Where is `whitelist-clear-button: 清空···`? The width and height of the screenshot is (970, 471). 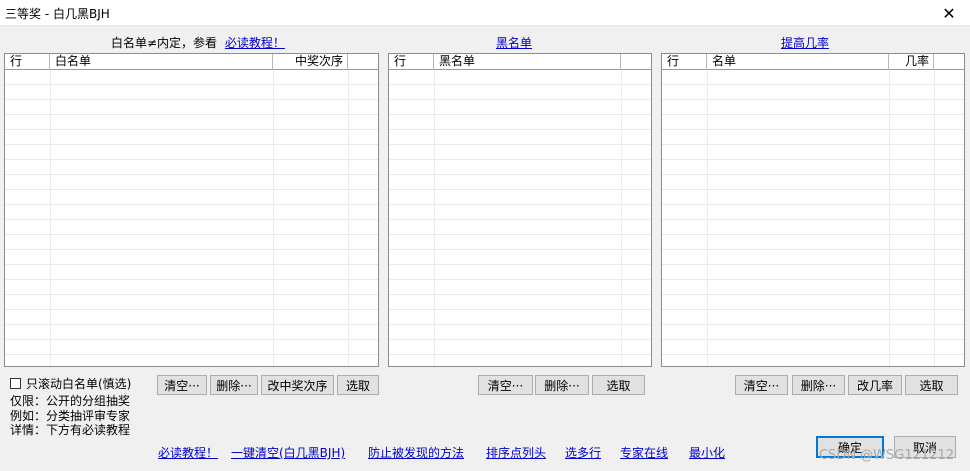
whitelist-clear-button: 清空··· is located at coordinates (182, 385).